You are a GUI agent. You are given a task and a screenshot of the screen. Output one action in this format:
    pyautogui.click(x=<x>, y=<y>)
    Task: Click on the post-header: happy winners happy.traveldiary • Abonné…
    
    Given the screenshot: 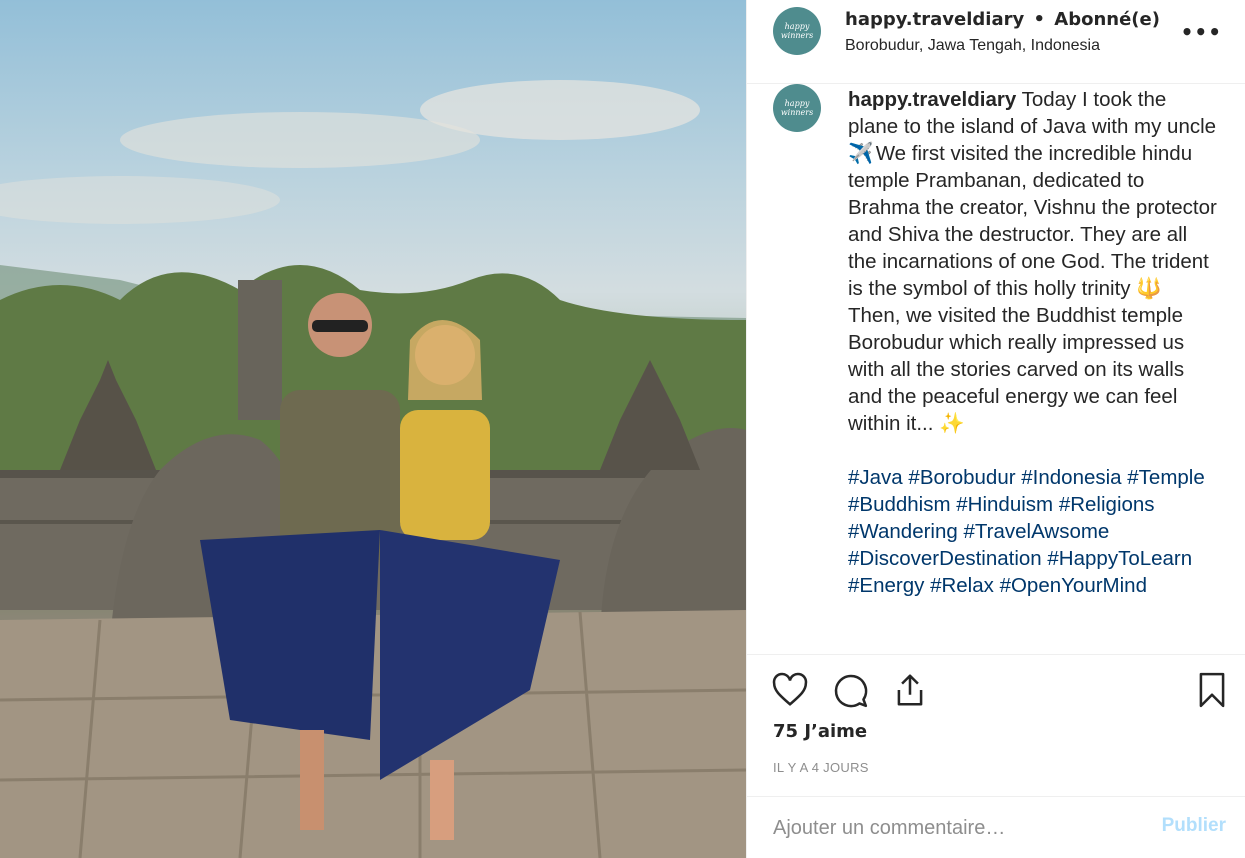 What is the action you would take?
    pyautogui.click(x=996, y=42)
    